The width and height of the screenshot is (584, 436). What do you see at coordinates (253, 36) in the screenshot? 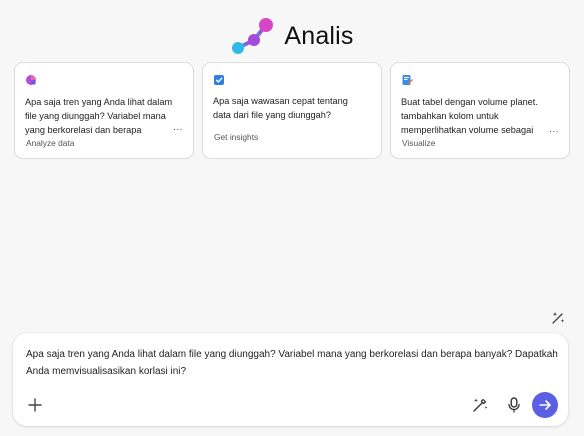
I see `analyst-molecule-icon` at bounding box center [253, 36].